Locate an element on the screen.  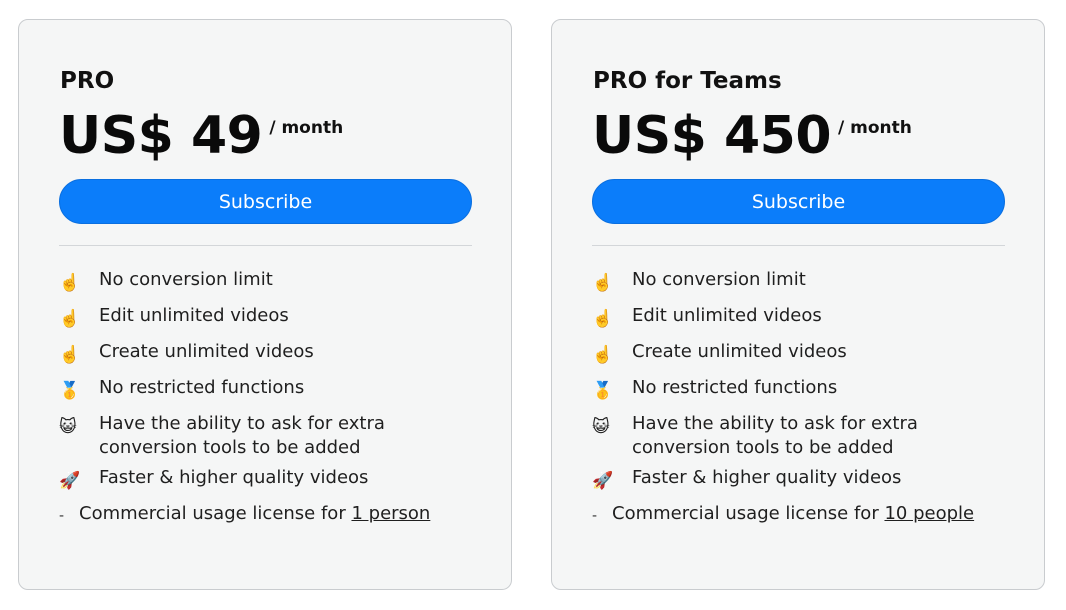
price-row: US$ 49 / month is located at coordinates (201, 136).